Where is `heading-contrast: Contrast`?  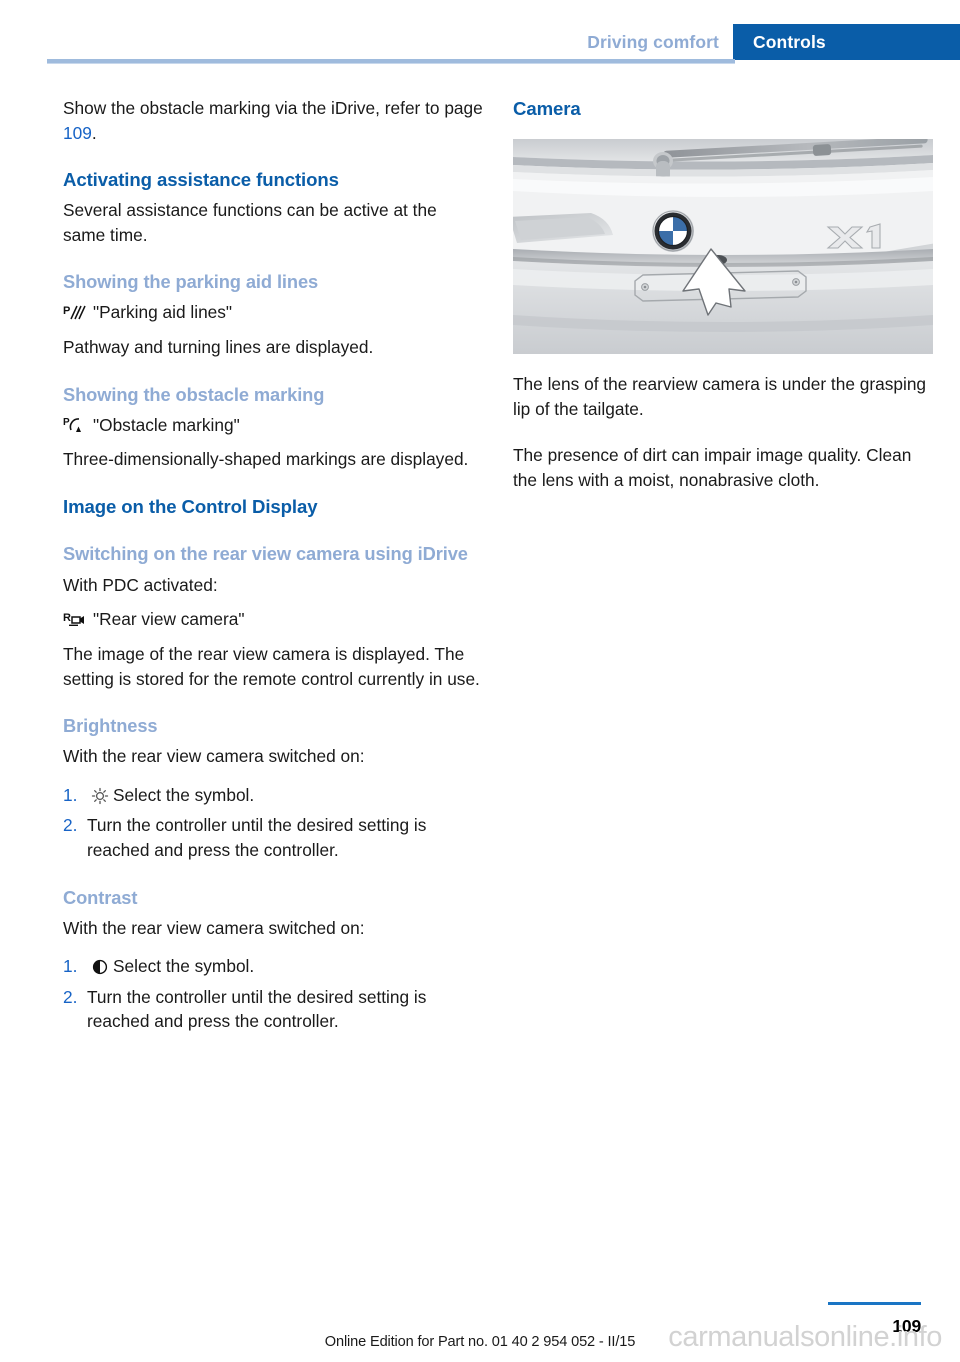
heading-contrast: Contrast is located at coordinates (100, 897).